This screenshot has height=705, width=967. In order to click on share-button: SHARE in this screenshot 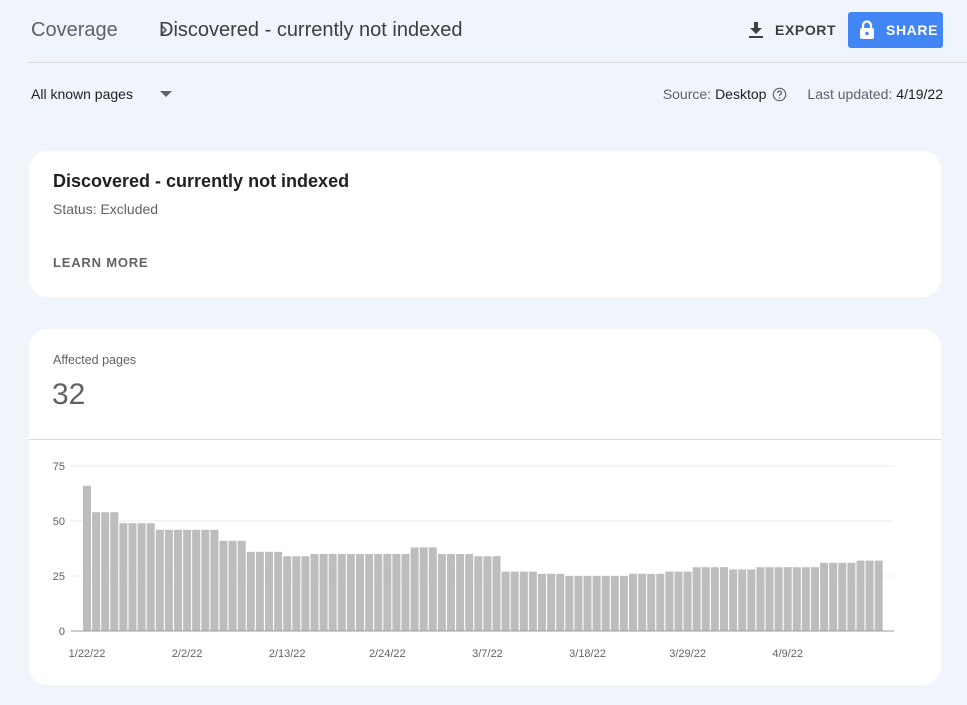, I will do `click(895, 30)`.